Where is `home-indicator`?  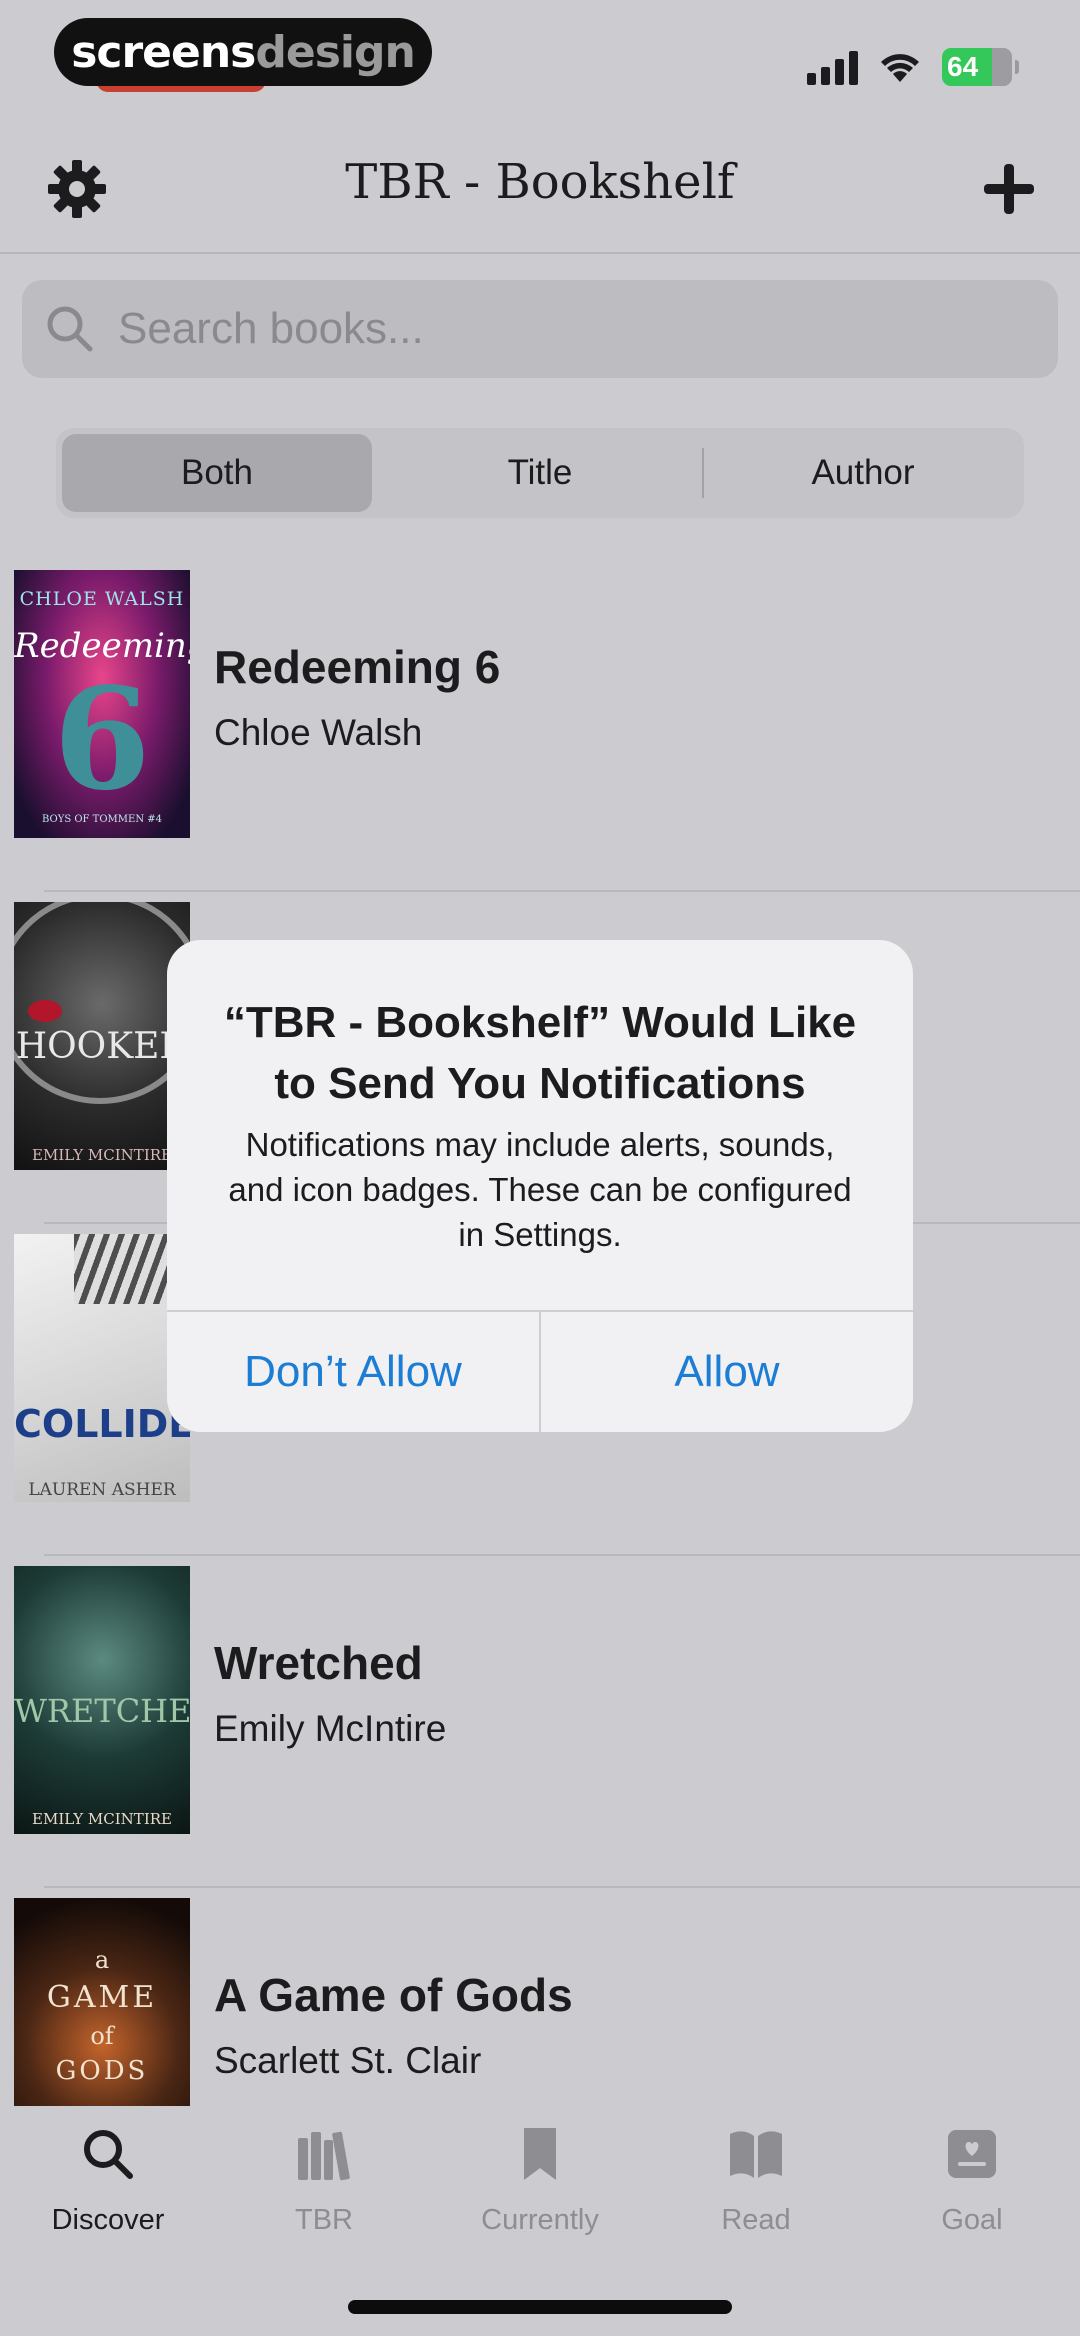
home-indicator is located at coordinates (540, 2307).